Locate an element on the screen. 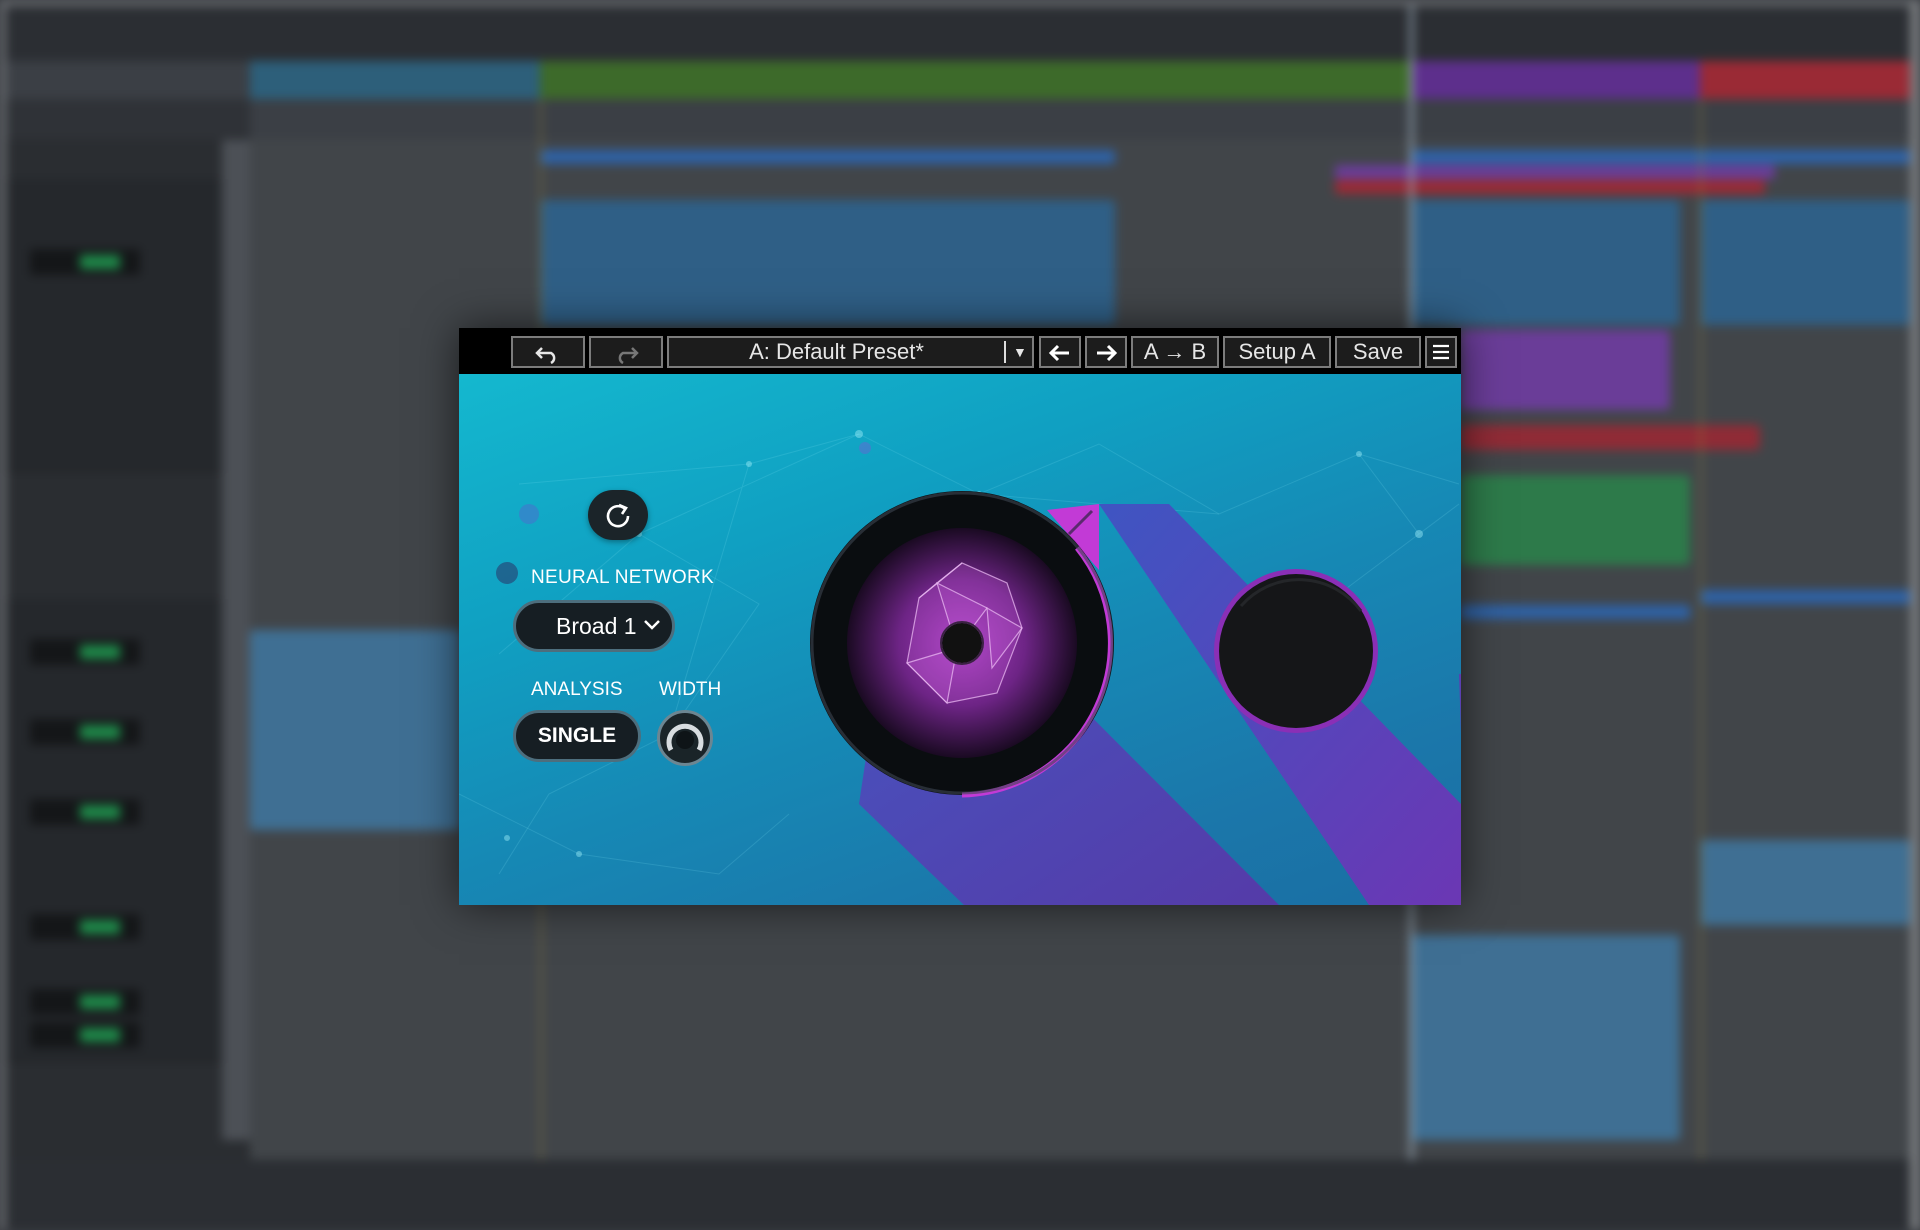  reset-button is located at coordinates (618, 515).